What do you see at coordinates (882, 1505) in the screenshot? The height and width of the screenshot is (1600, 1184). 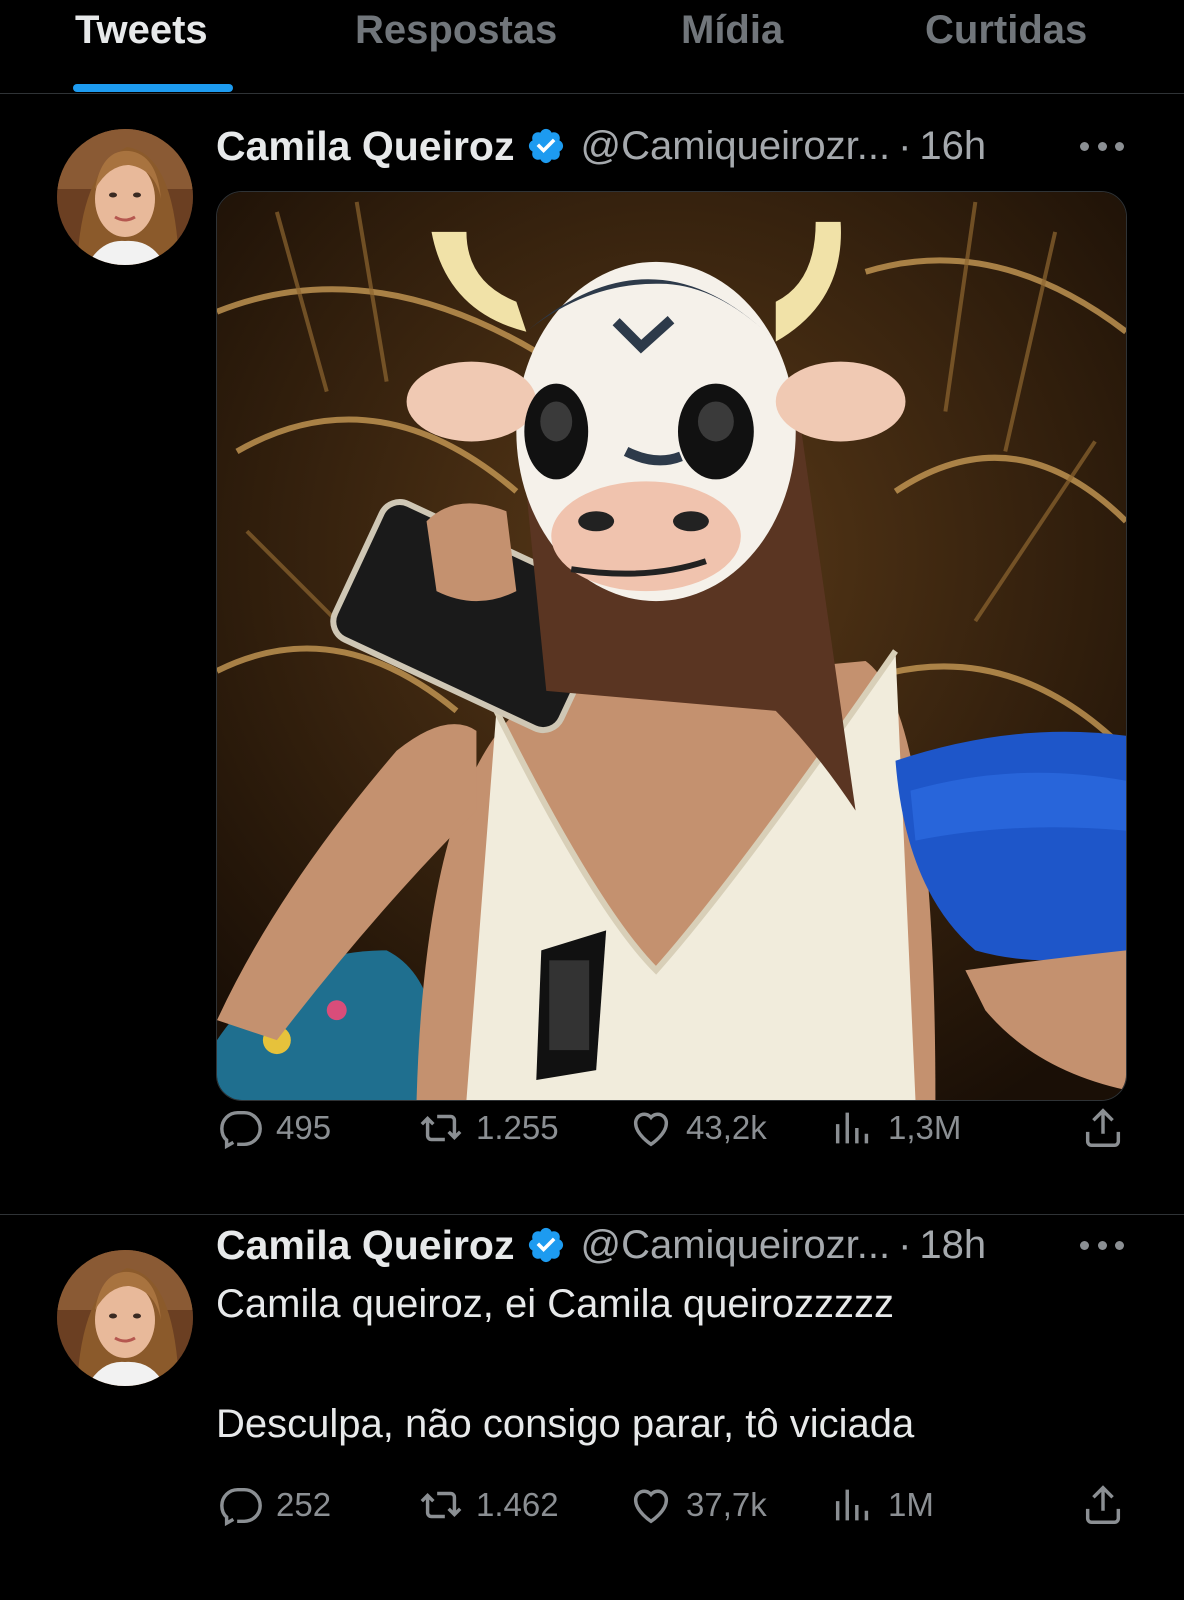 I see `views-button: 1M` at bounding box center [882, 1505].